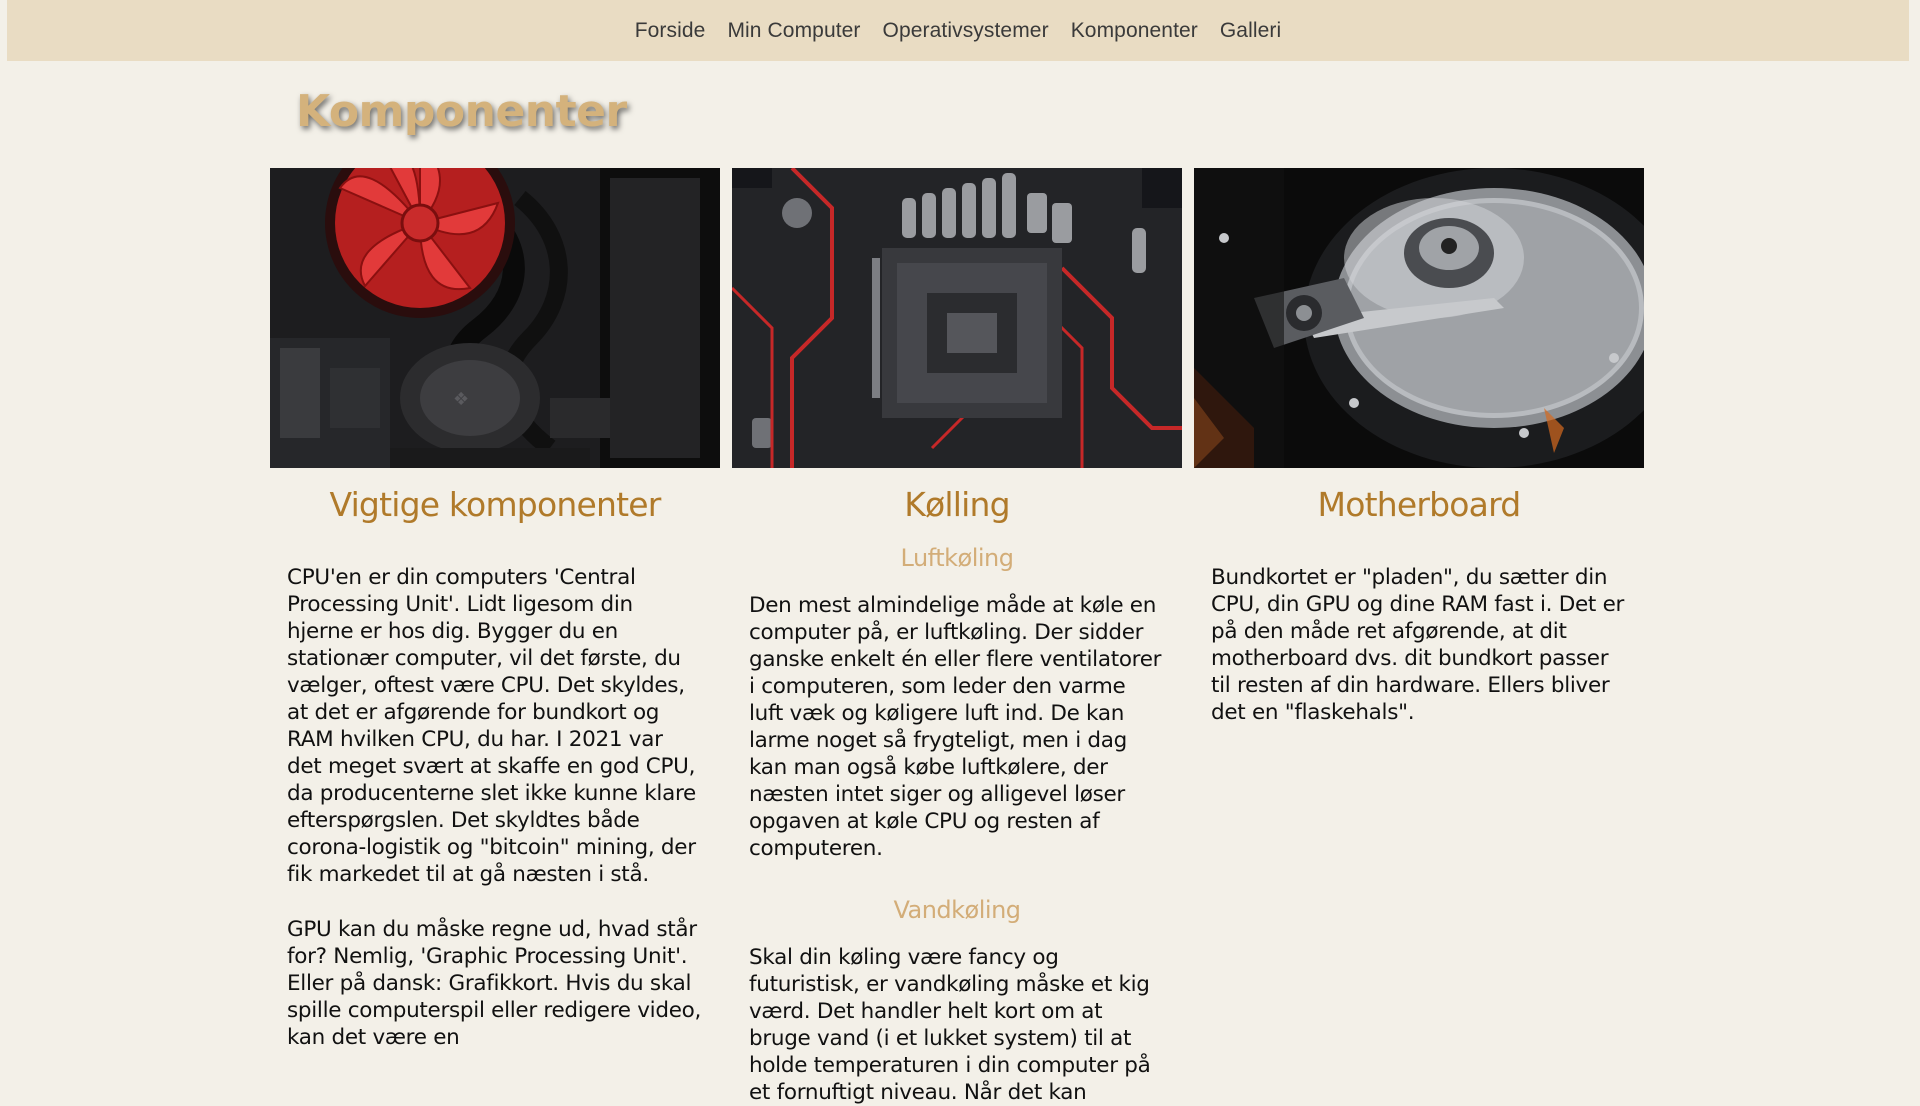 This screenshot has height=1106, width=1920. Describe the element at coordinates (1419, 504) in the screenshot. I see `column-heading: Motherboard` at that location.